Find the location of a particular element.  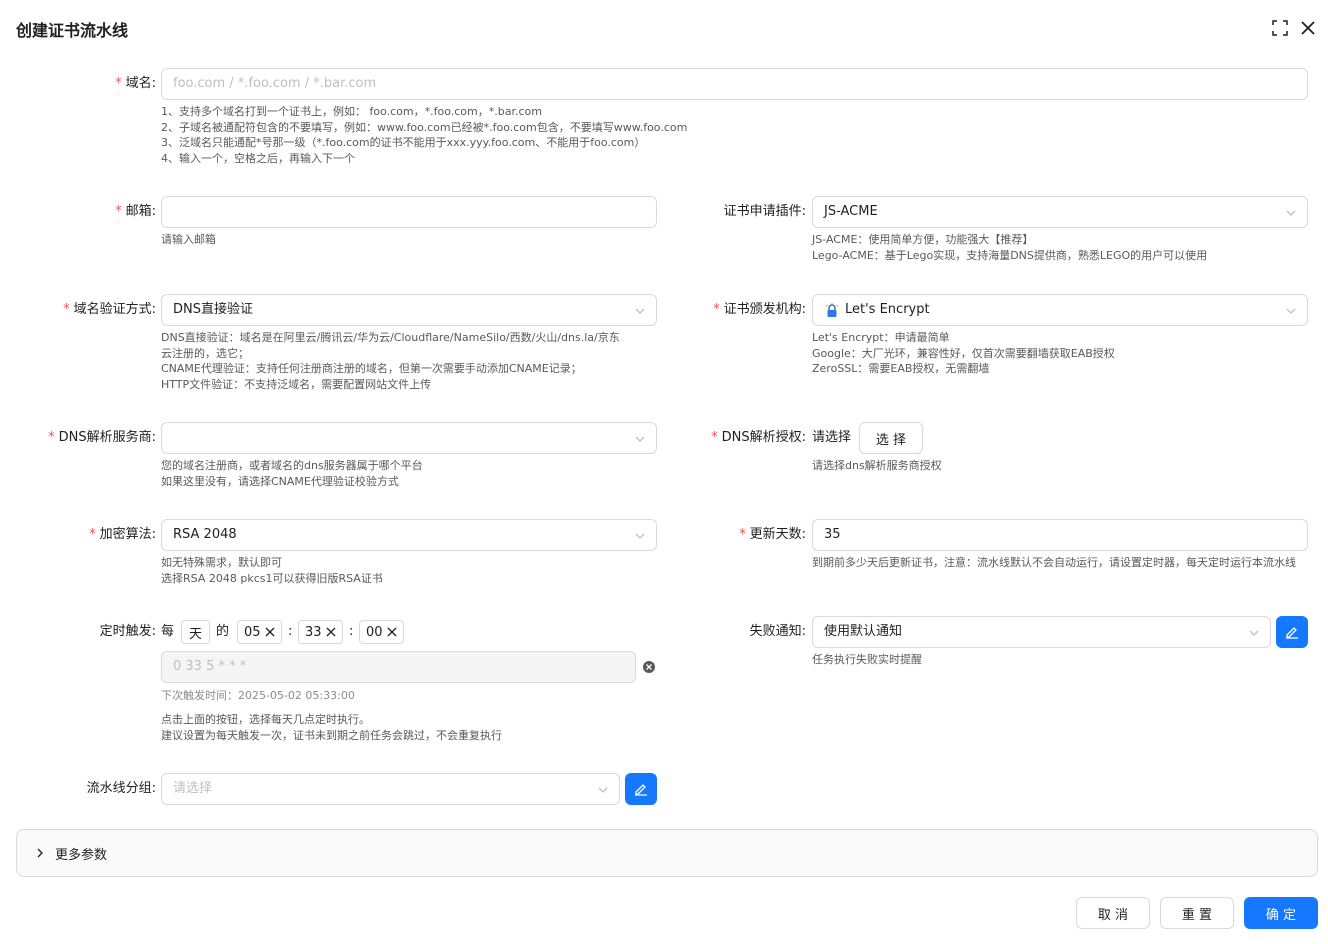

plugin-select-value: JS-ACME is located at coordinates (851, 211).